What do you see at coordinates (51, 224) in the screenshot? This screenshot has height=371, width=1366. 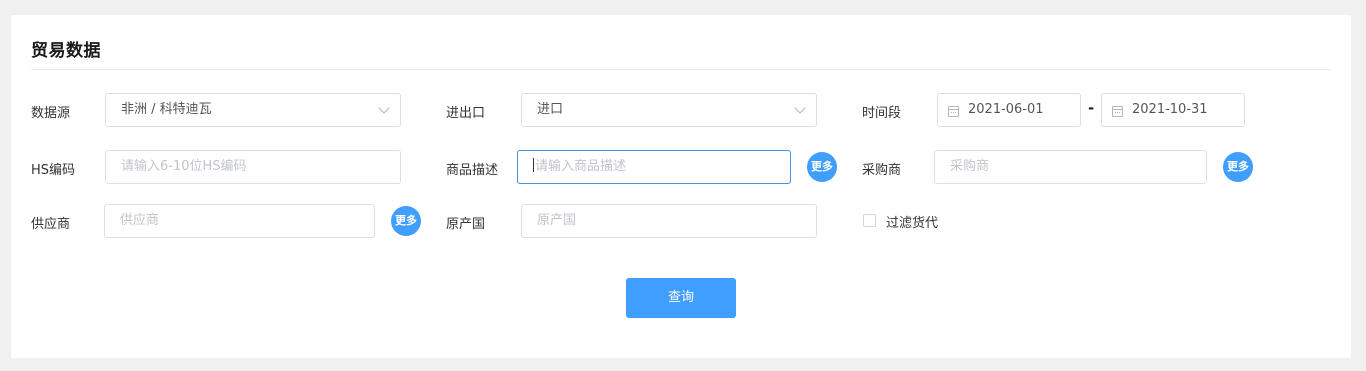 I see `supplier-label: 供应商` at bounding box center [51, 224].